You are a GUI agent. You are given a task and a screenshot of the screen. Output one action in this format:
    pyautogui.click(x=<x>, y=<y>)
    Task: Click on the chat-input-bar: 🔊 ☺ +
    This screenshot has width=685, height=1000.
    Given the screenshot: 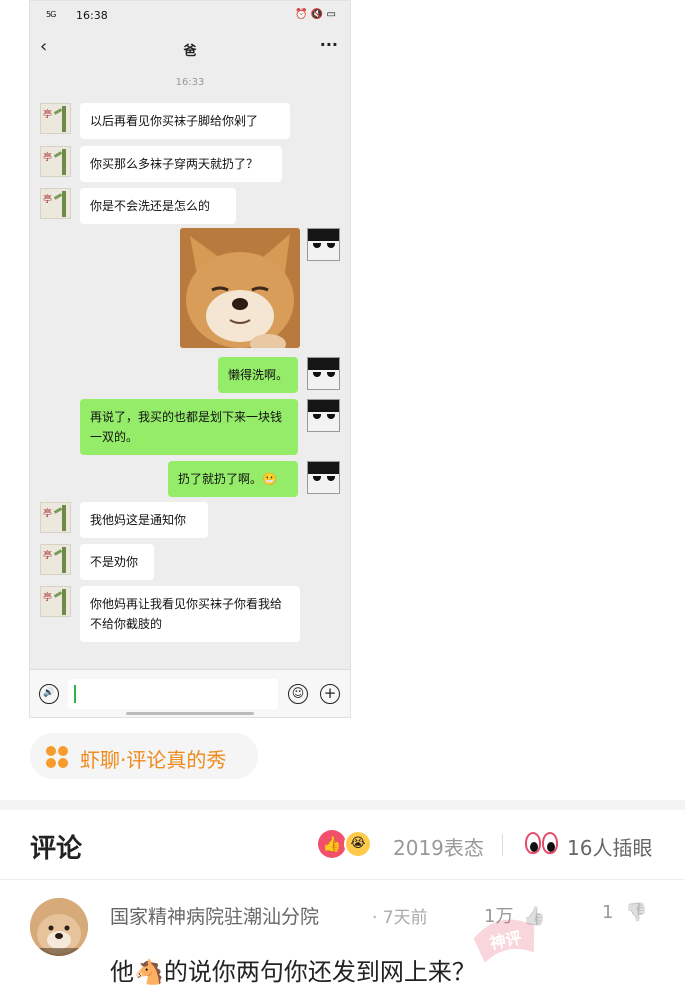 What is the action you would take?
    pyautogui.click(x=190, y=693)
    